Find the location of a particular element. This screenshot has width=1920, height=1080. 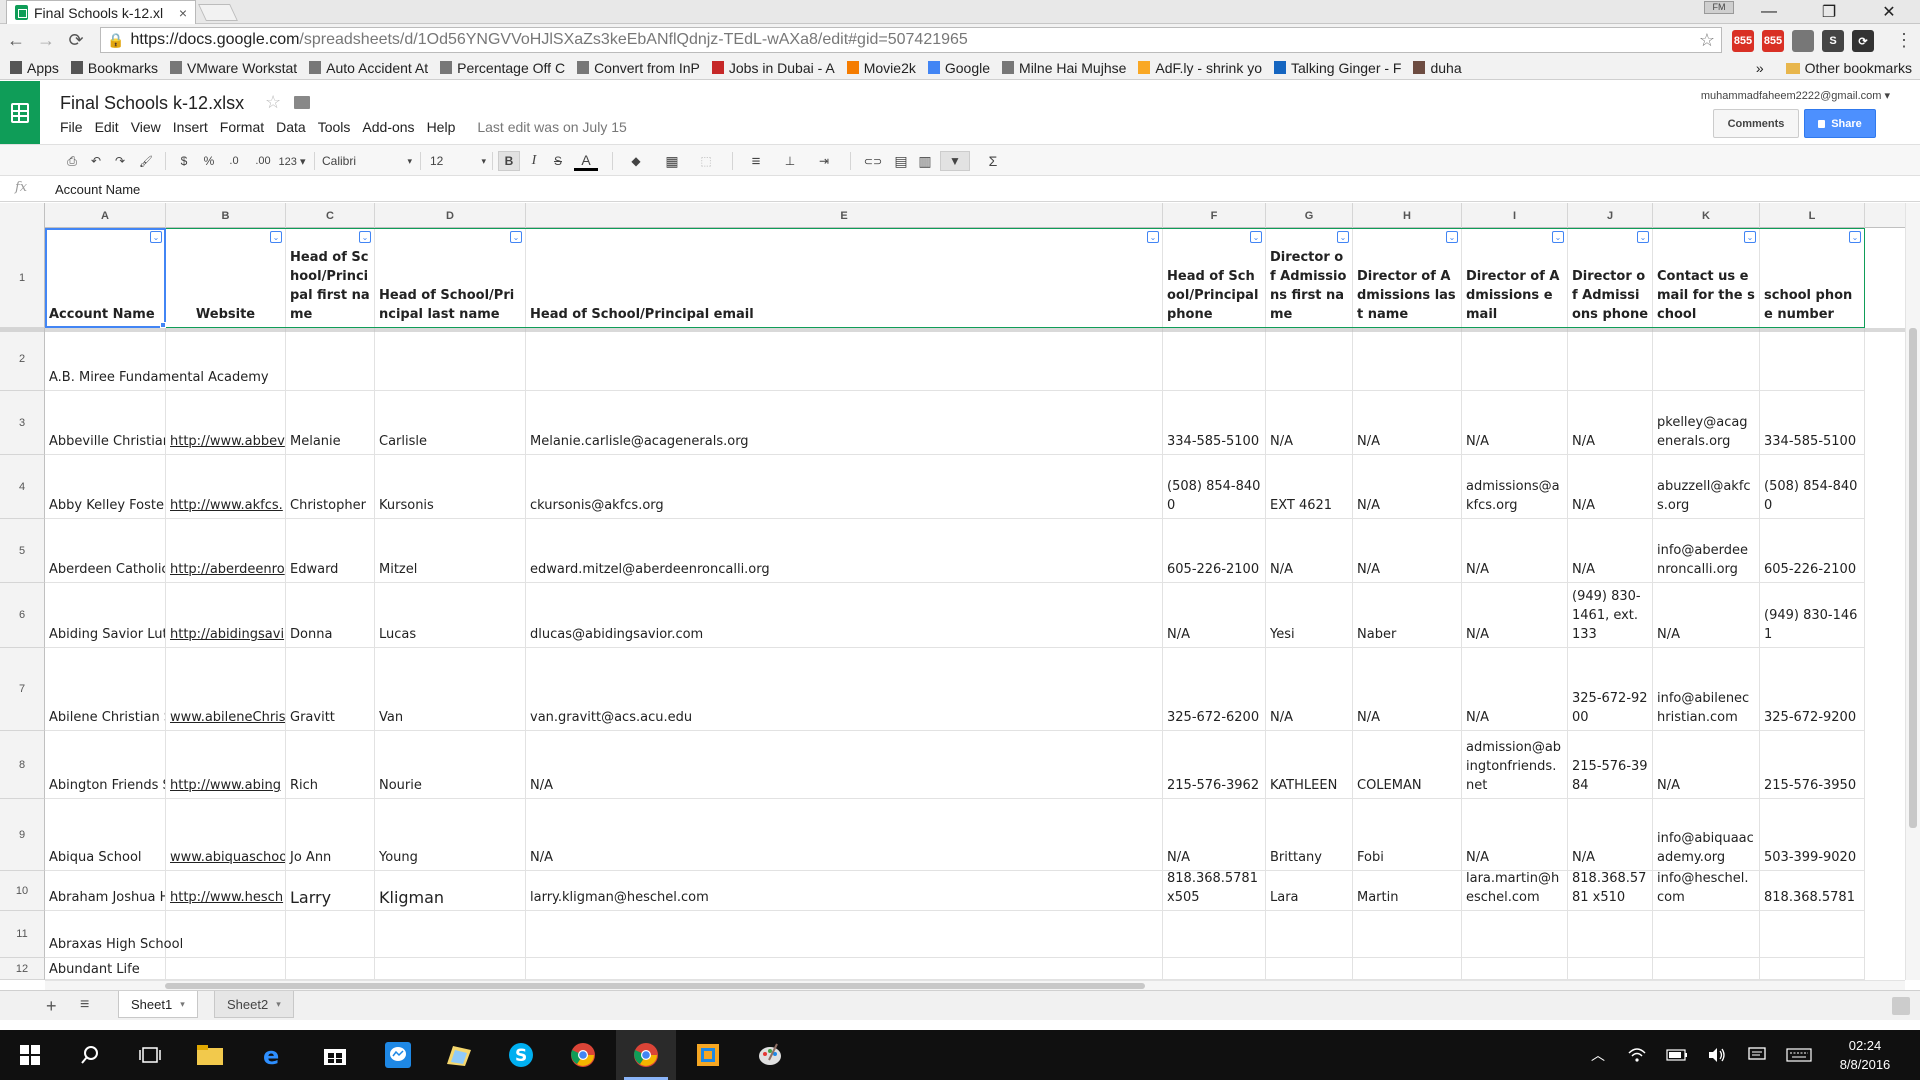

tab-close-icon: × is located at coordinates (183, 13).